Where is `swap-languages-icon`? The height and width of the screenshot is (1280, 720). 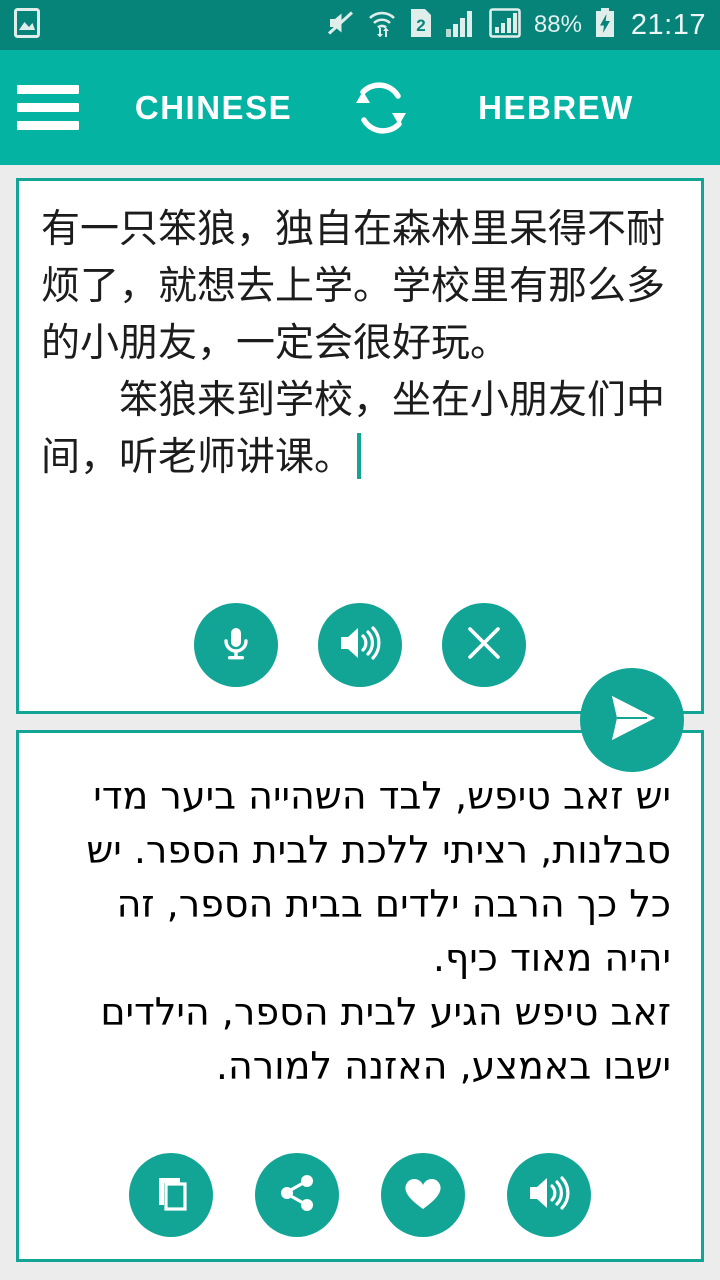
swap-languages-icon is located at coordinates (381, 107).